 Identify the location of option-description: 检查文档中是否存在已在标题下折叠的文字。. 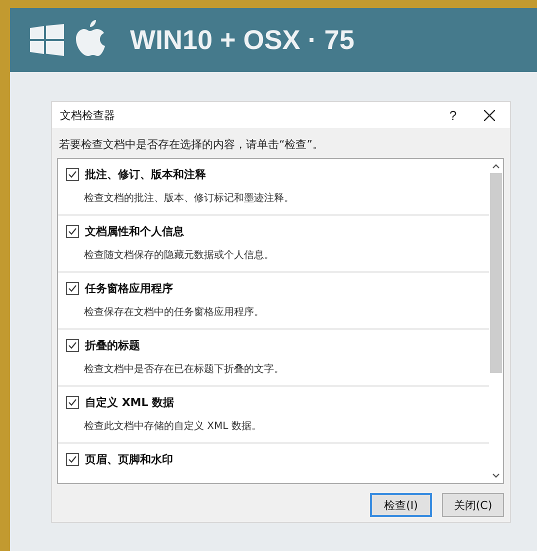
(184, 369).